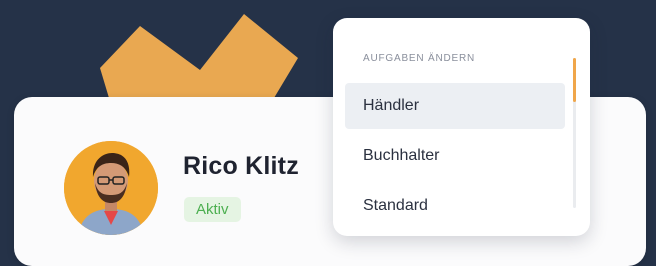 This screenshot has width=656, height=266. Describe the element at coordinates (455, 206) in the screenshot. I see `menu-item-standard: Standard` at that location.